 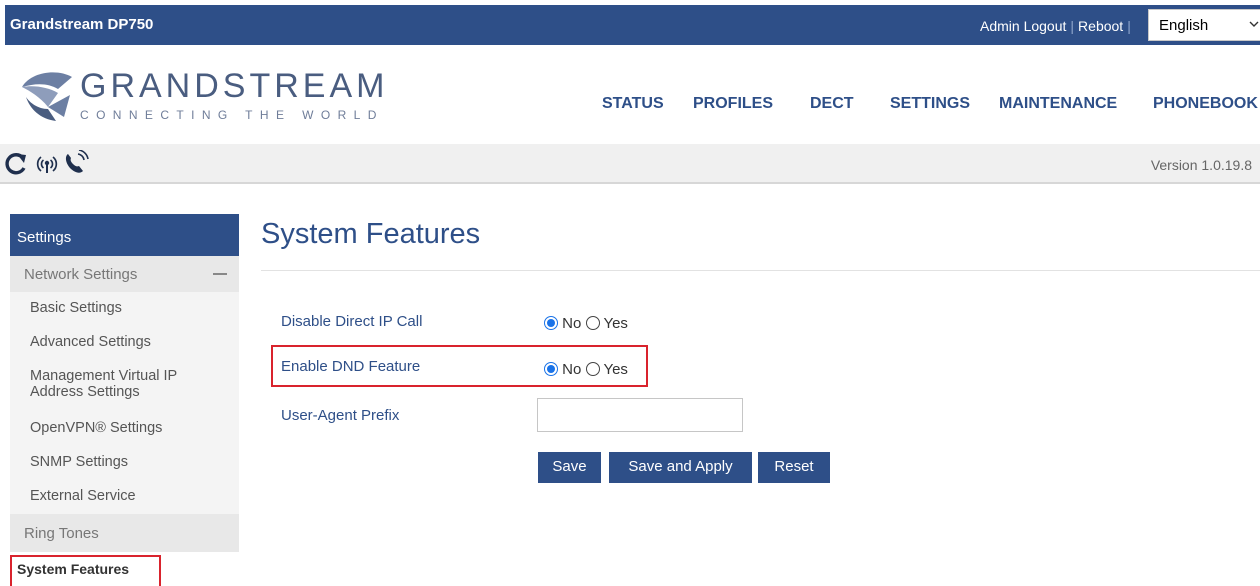 I want to click on sidebar-item-label: SNMP Settings, so click(x=79, y=462).